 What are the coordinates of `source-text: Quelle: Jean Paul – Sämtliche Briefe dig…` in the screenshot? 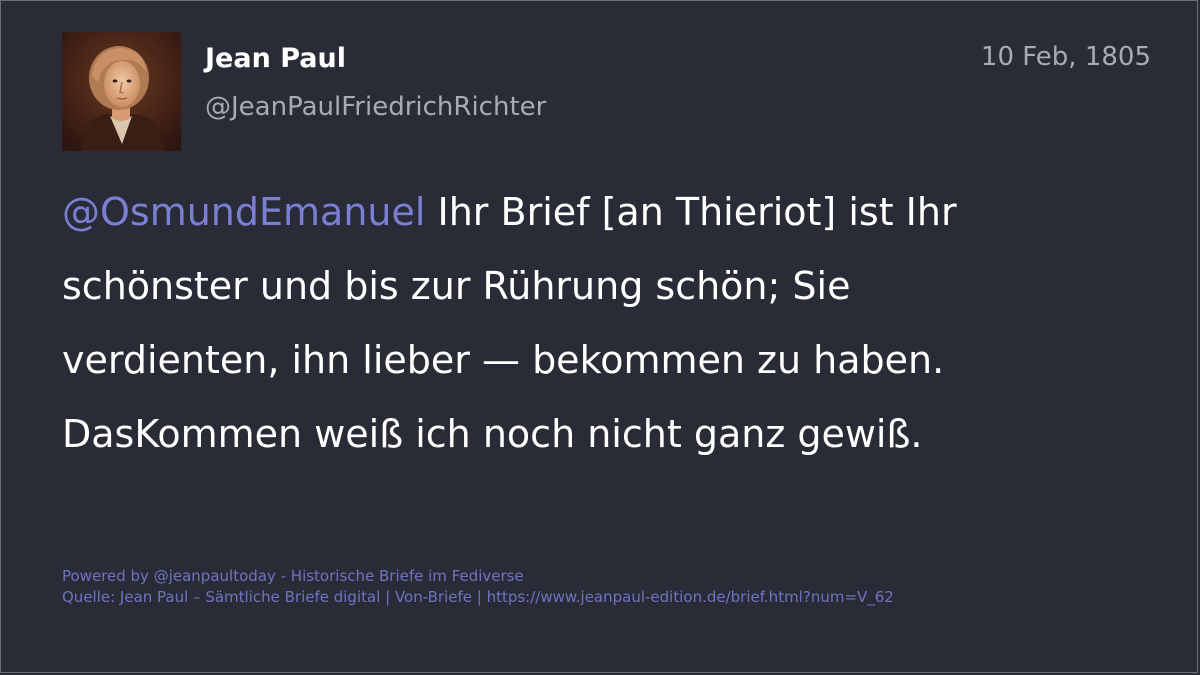 It's located at (478, 597).